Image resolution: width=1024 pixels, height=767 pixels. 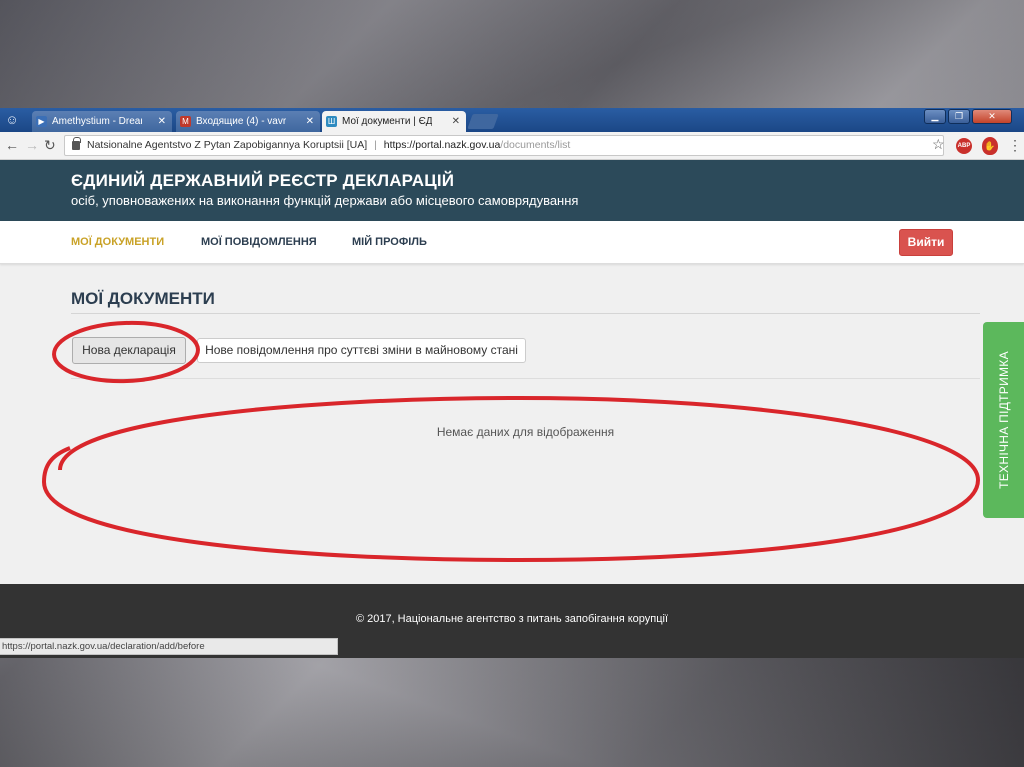 I want to click on adblock-extension-icon: ABP, so click(x=964, y=146).